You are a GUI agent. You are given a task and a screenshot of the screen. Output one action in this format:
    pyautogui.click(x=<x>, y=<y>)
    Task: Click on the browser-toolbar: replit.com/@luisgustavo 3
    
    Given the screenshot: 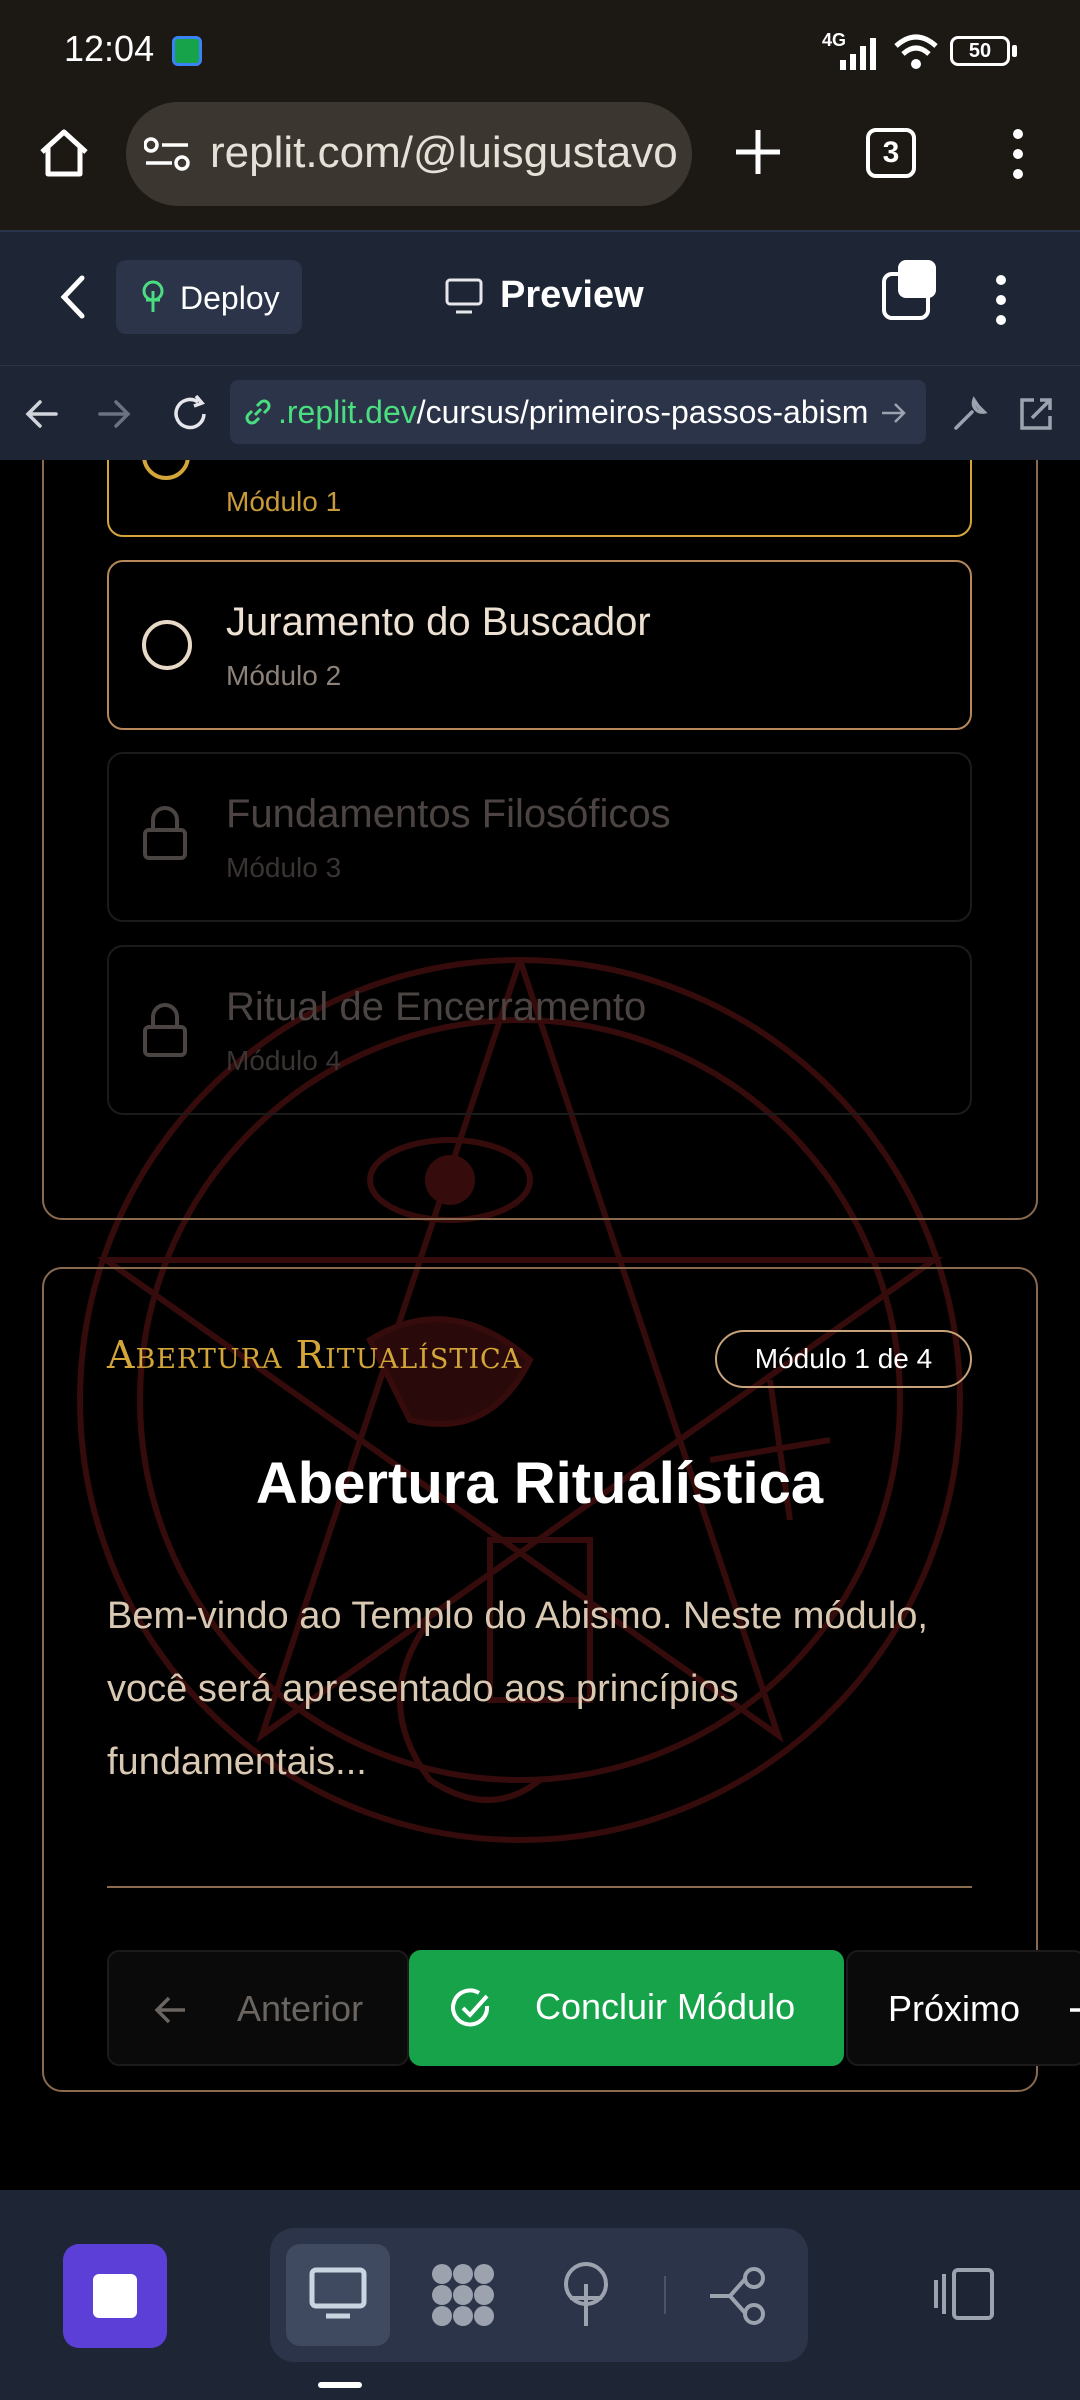 What is the action you would take?
    pyautogui.click(x=540, y=165)
    